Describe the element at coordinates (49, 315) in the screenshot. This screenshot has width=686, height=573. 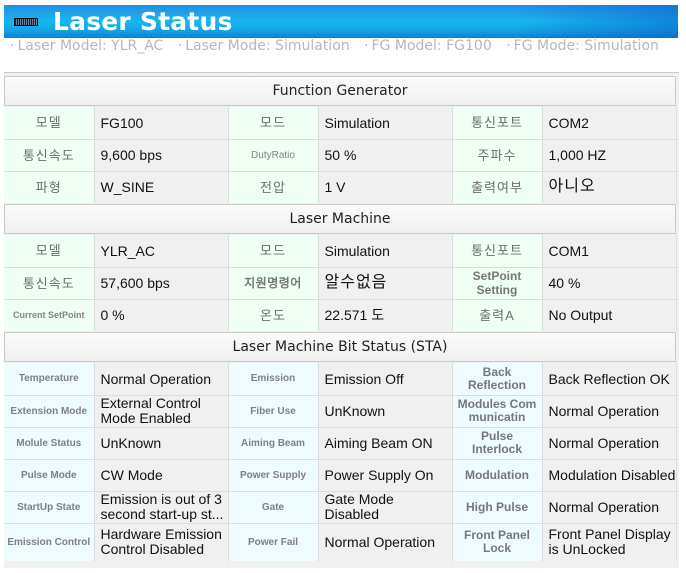
I see `label-lm-current-setpoint: Current SetPoint` at that location.